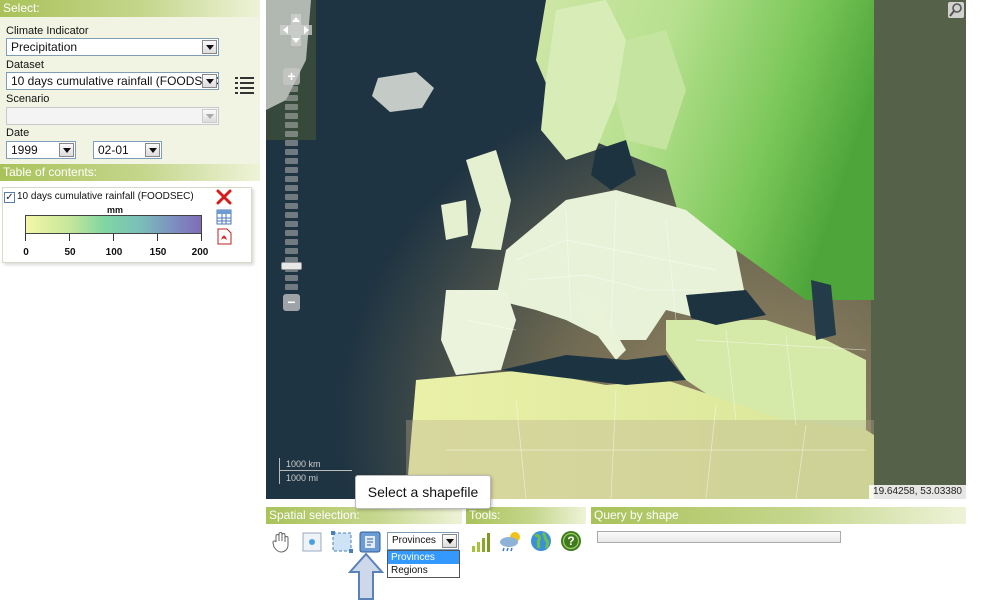 This screenshot has height=603, width=990. Describe the element at coordinates (366, 576) in the screenshot. I see `arrow-up-icon` at that location.